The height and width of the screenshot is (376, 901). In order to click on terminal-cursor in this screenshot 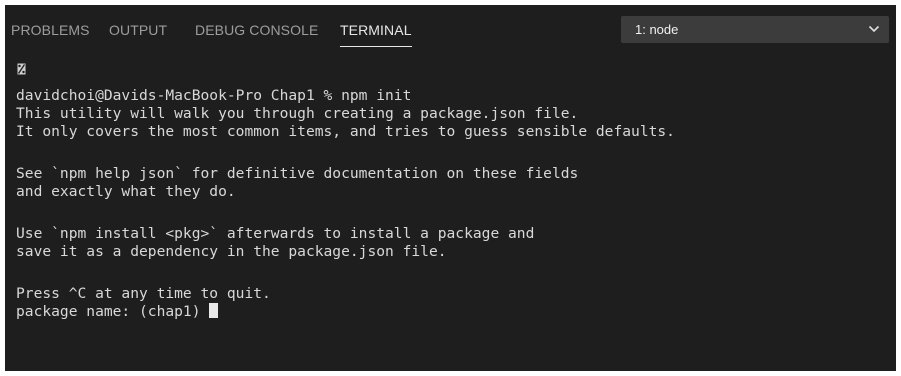, I will do `click(214, 310)`.